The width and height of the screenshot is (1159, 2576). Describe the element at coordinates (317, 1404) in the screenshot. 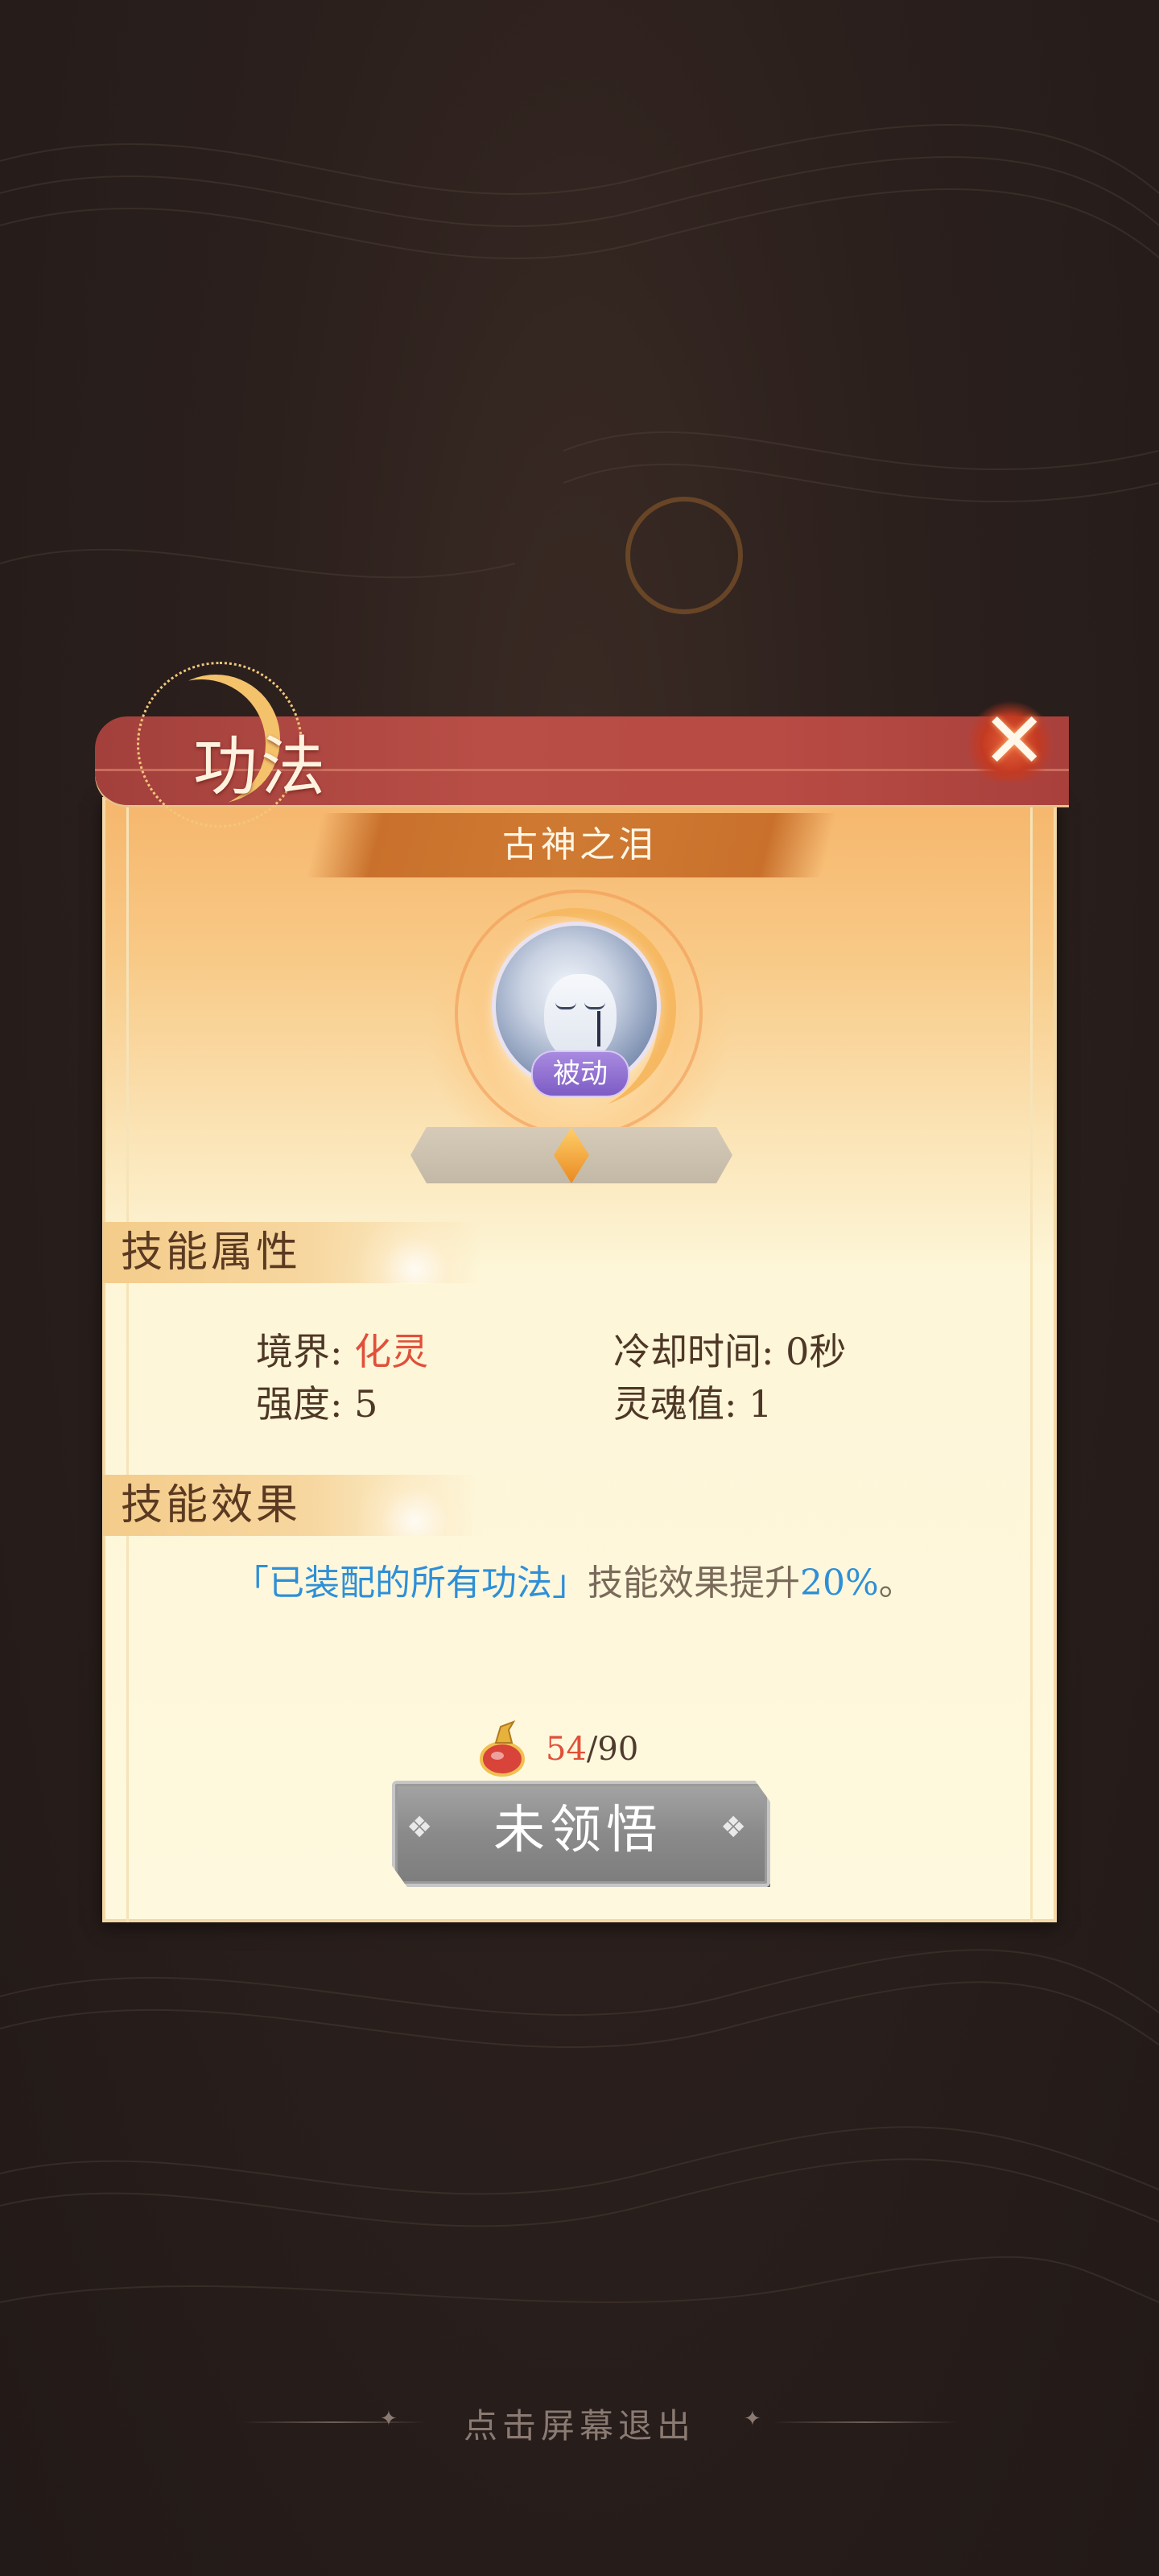

I see `strength-attribute: 强度: 5` at that location.